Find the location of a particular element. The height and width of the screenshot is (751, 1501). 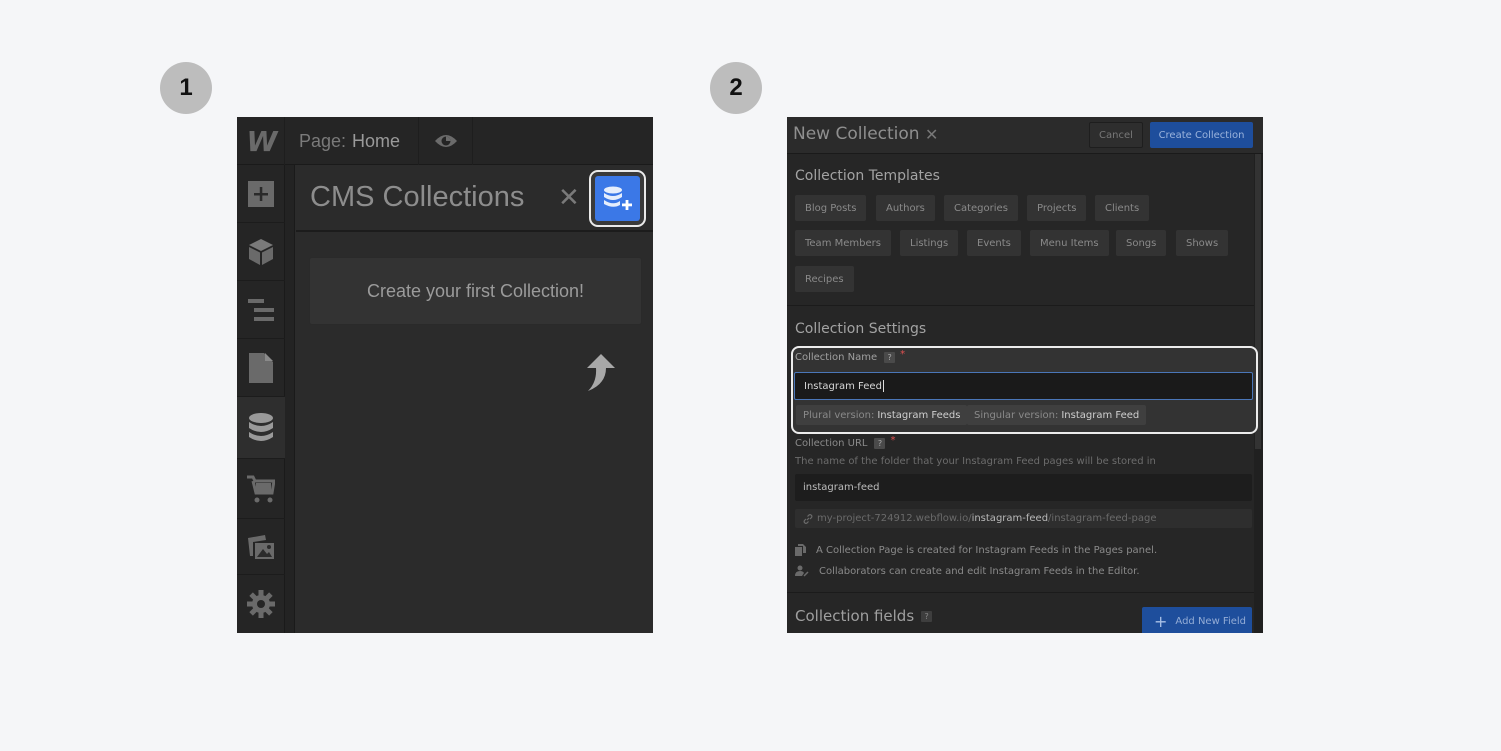

add-collection-button is located at coordinates (617, 198).